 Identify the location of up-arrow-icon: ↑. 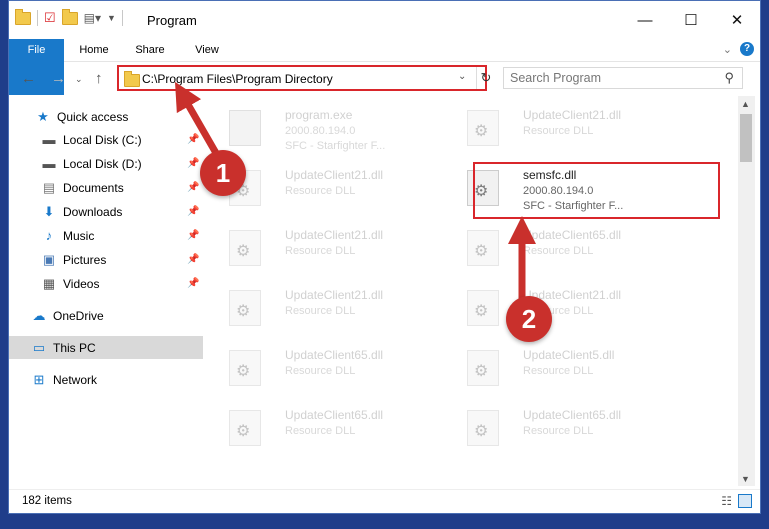
(99, 78).